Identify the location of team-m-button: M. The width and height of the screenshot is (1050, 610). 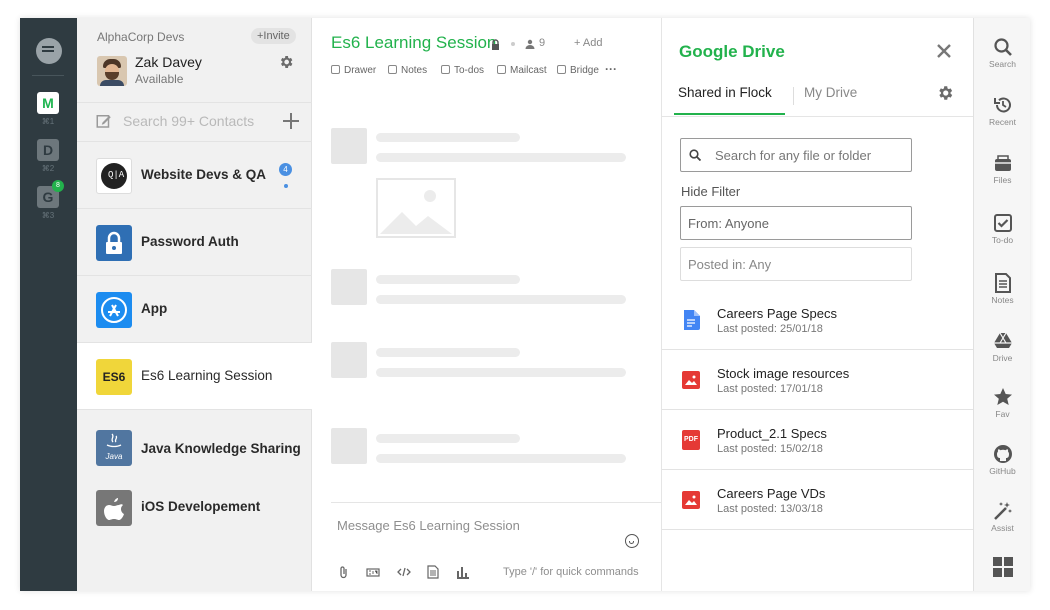
(48, 103).